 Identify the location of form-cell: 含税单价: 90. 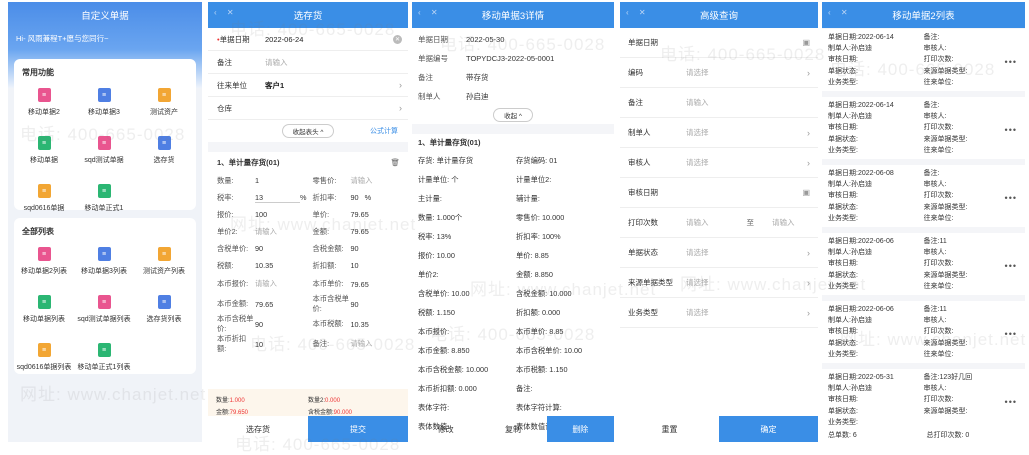
(265, 248).